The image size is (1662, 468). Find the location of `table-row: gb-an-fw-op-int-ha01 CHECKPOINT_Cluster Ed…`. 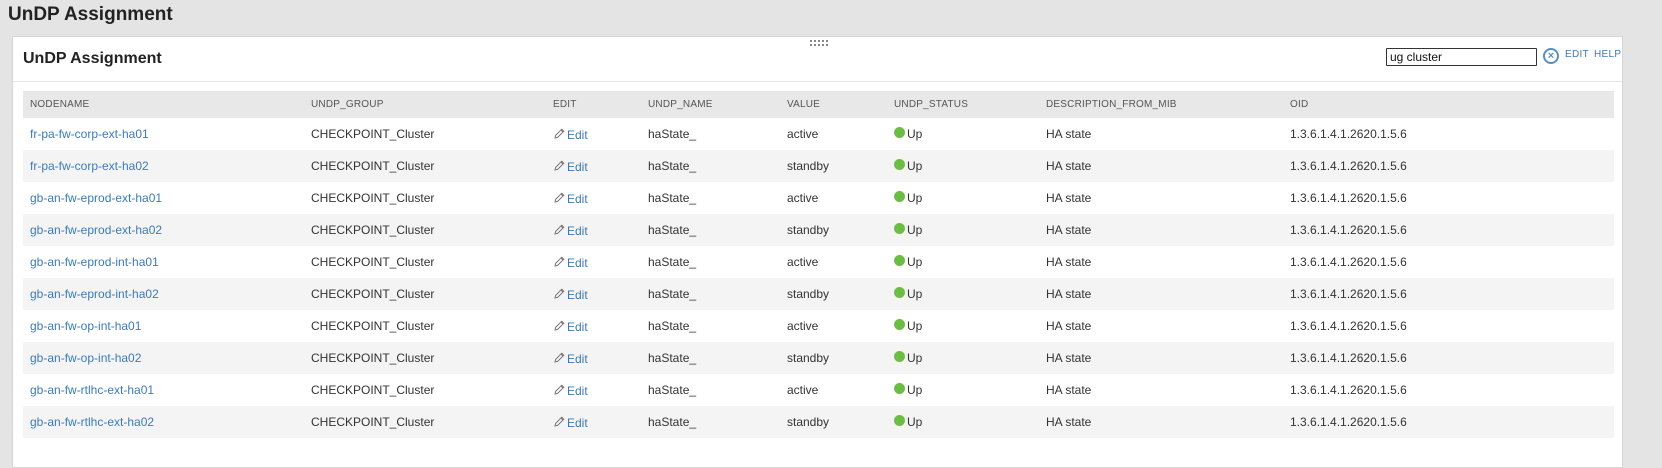

table-row: gb-an-fw-op-int-ha01 CHECKPOINT_Cluster Ed… is located at coordinates (818, 326).